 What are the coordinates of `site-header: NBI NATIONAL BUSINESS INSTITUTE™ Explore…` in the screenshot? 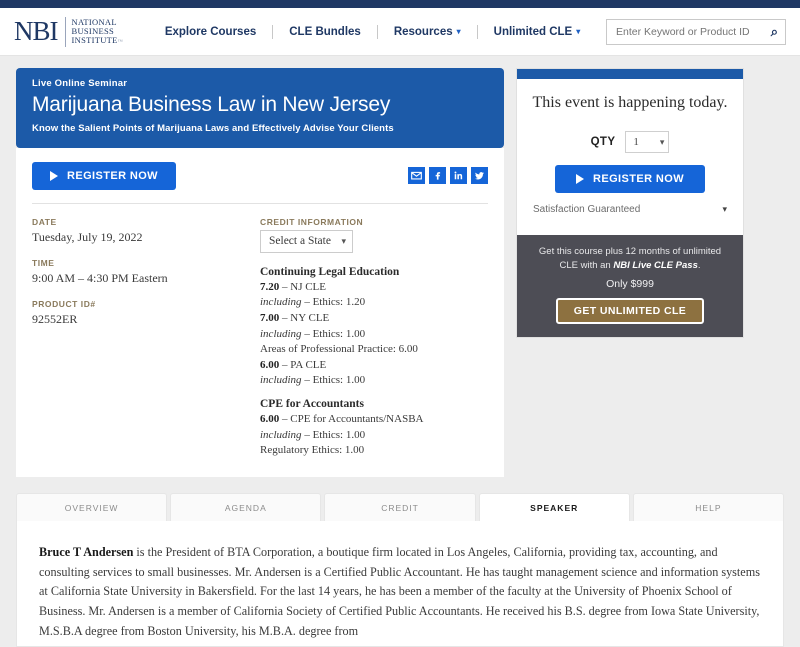 It's located at (400, 32).